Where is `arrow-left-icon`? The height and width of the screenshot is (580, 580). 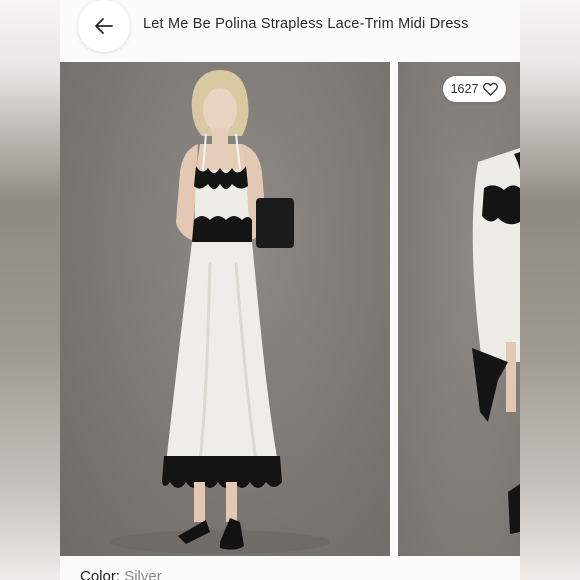 arrow-left-icon is located at coordinates (104, 26).